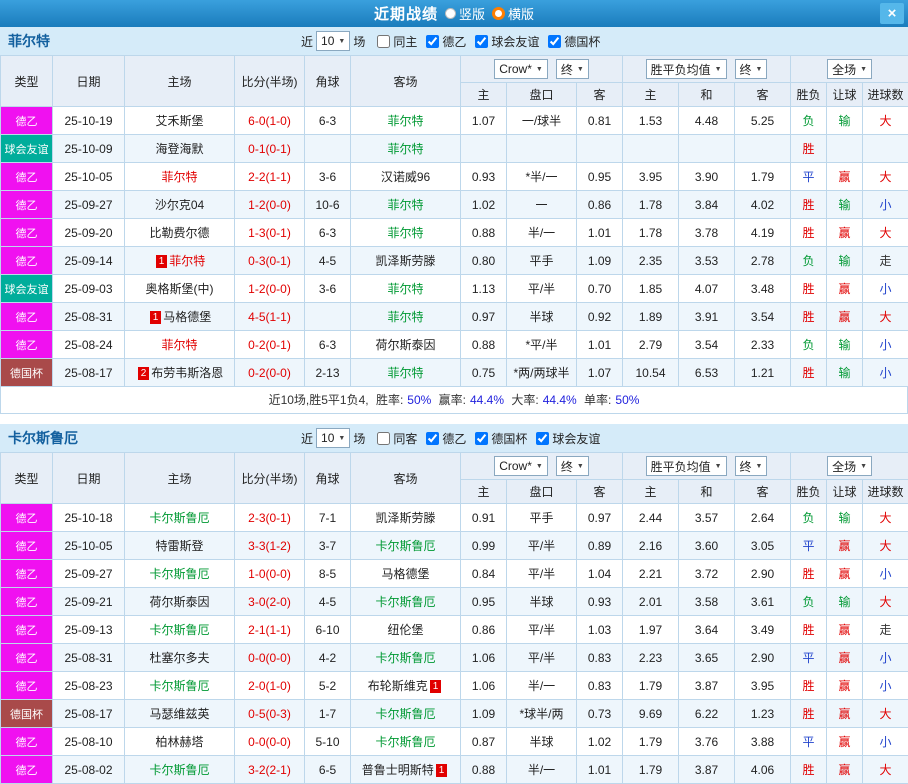 The width and height of the screenshot is (908, 784). What do you see at coordinates (484, 742) in the screenshot?
I see `odds-home-cell: 0.87` at bounding box center [484, 742].